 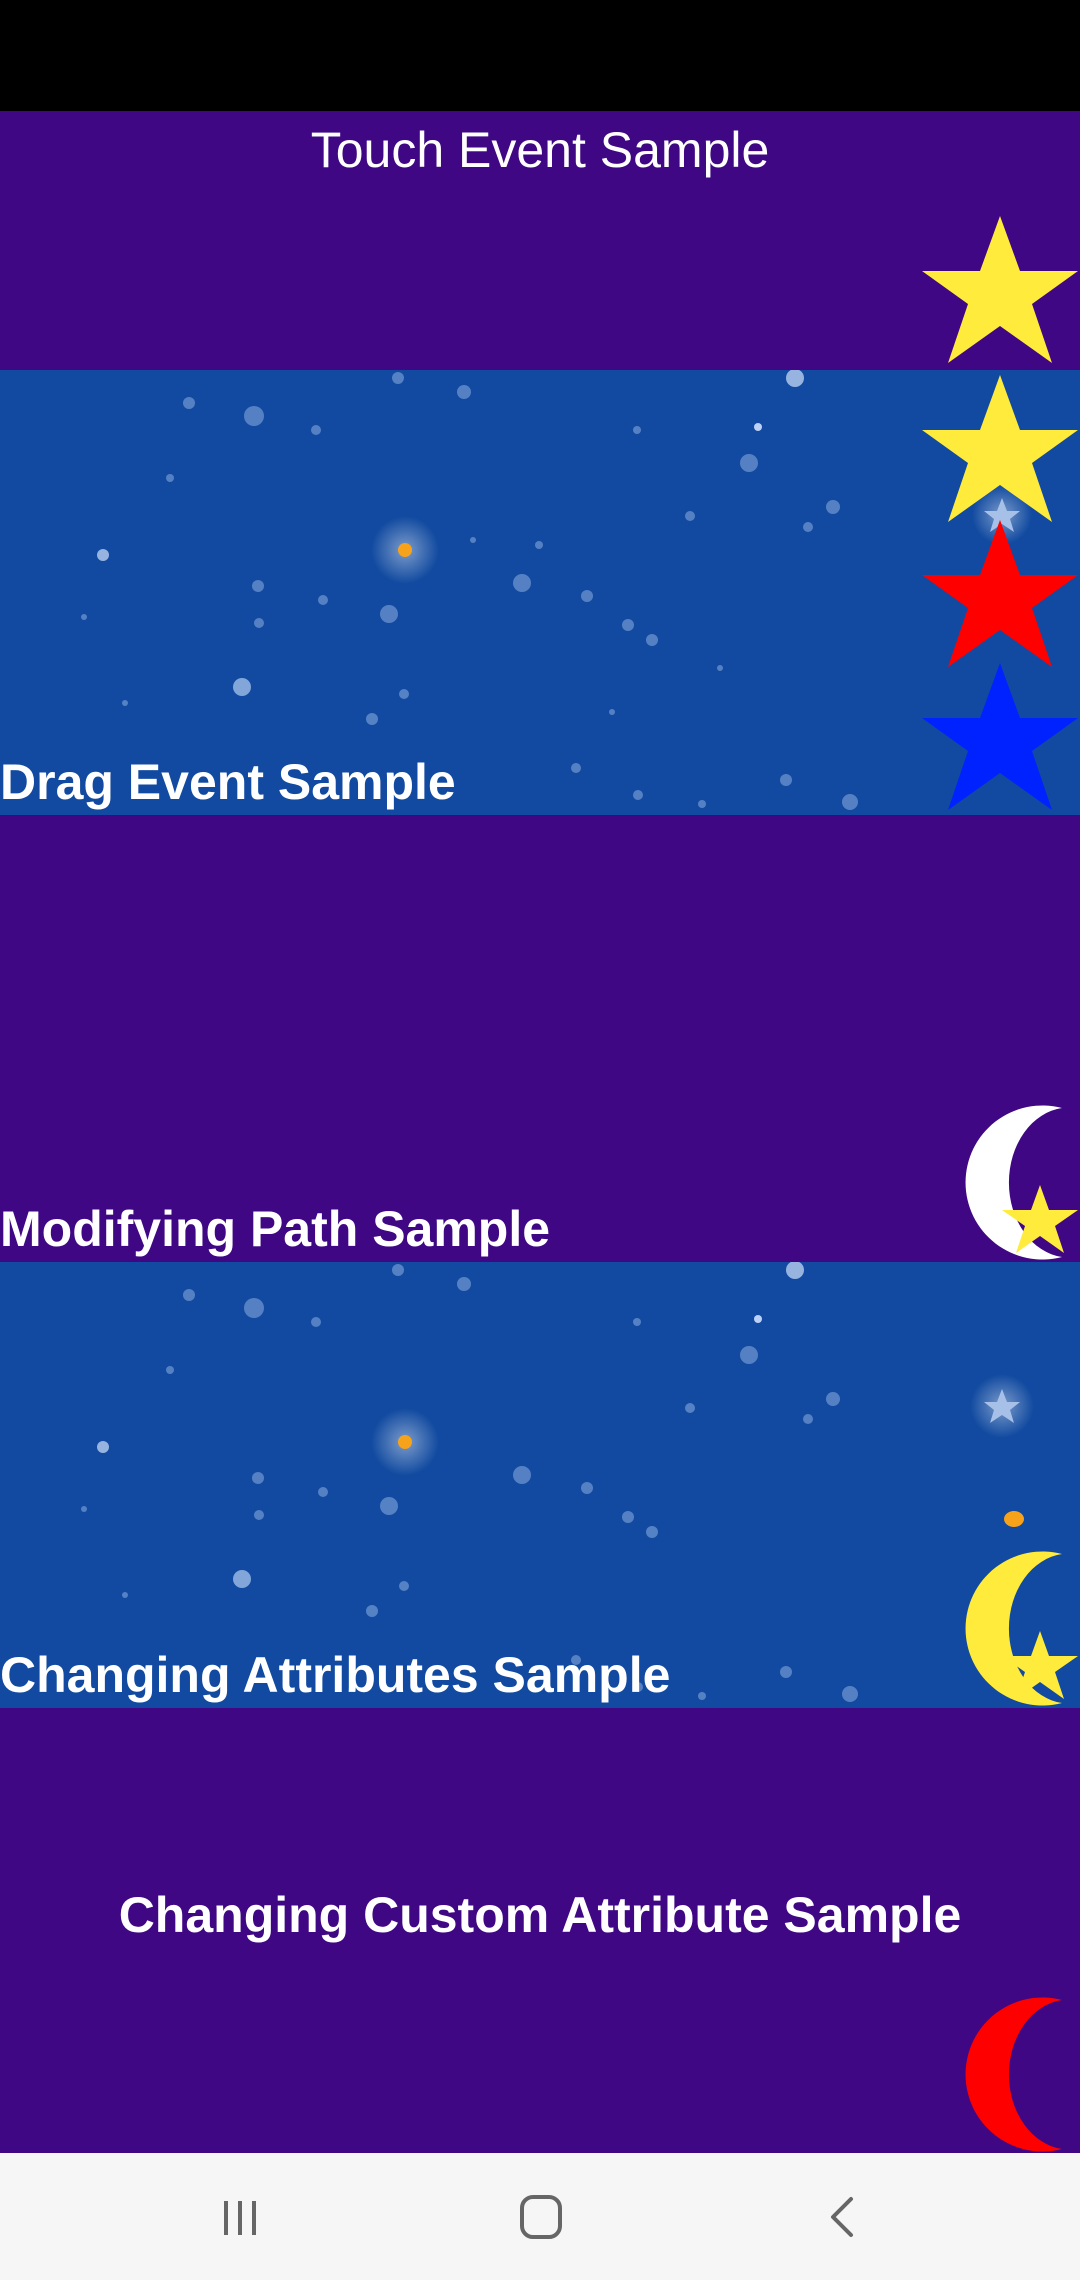 I want to click on navigation-bar, so click(x=540, y=2216).